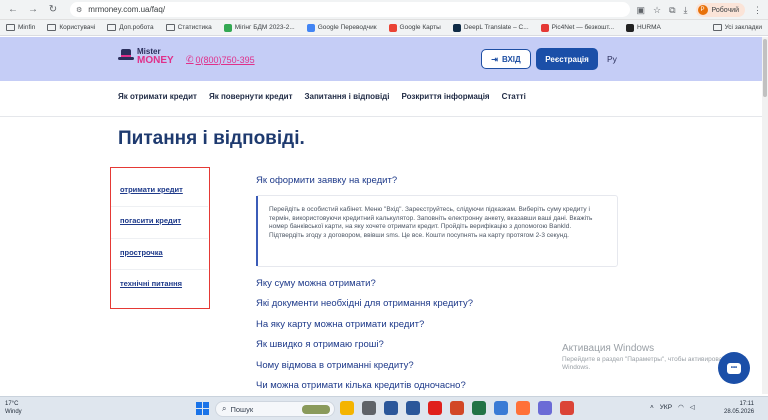 The height and width of the screenshot is (420, 768). Describe the element at coordinates (734, 368) in the screenshot. I see `chat-button: •••` at that location.